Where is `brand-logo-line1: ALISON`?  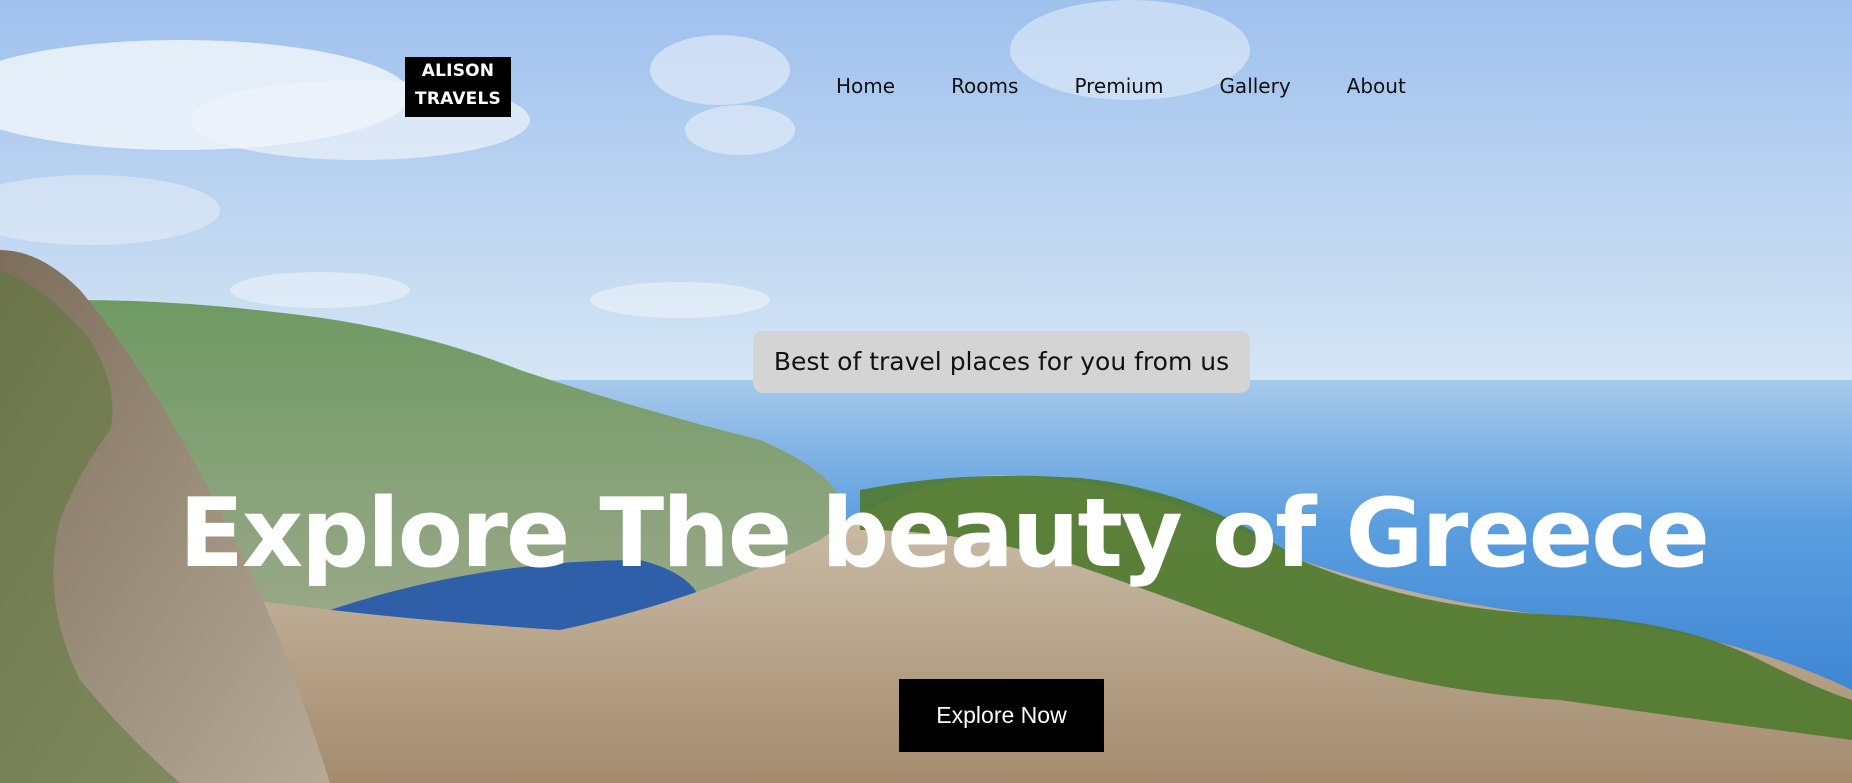
brand-logo-line1: ALISON is located at coordinates (458, 71).